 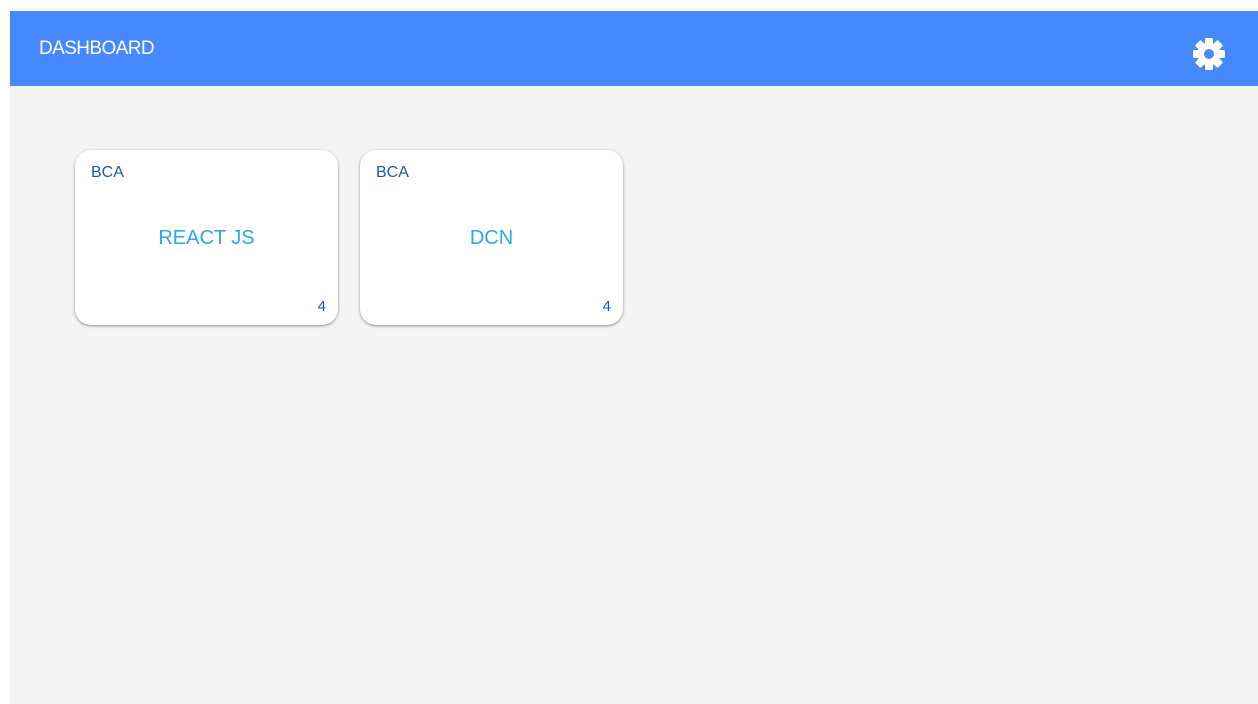 I want to click on card-subject: DCN, so click(x=491, y=238).